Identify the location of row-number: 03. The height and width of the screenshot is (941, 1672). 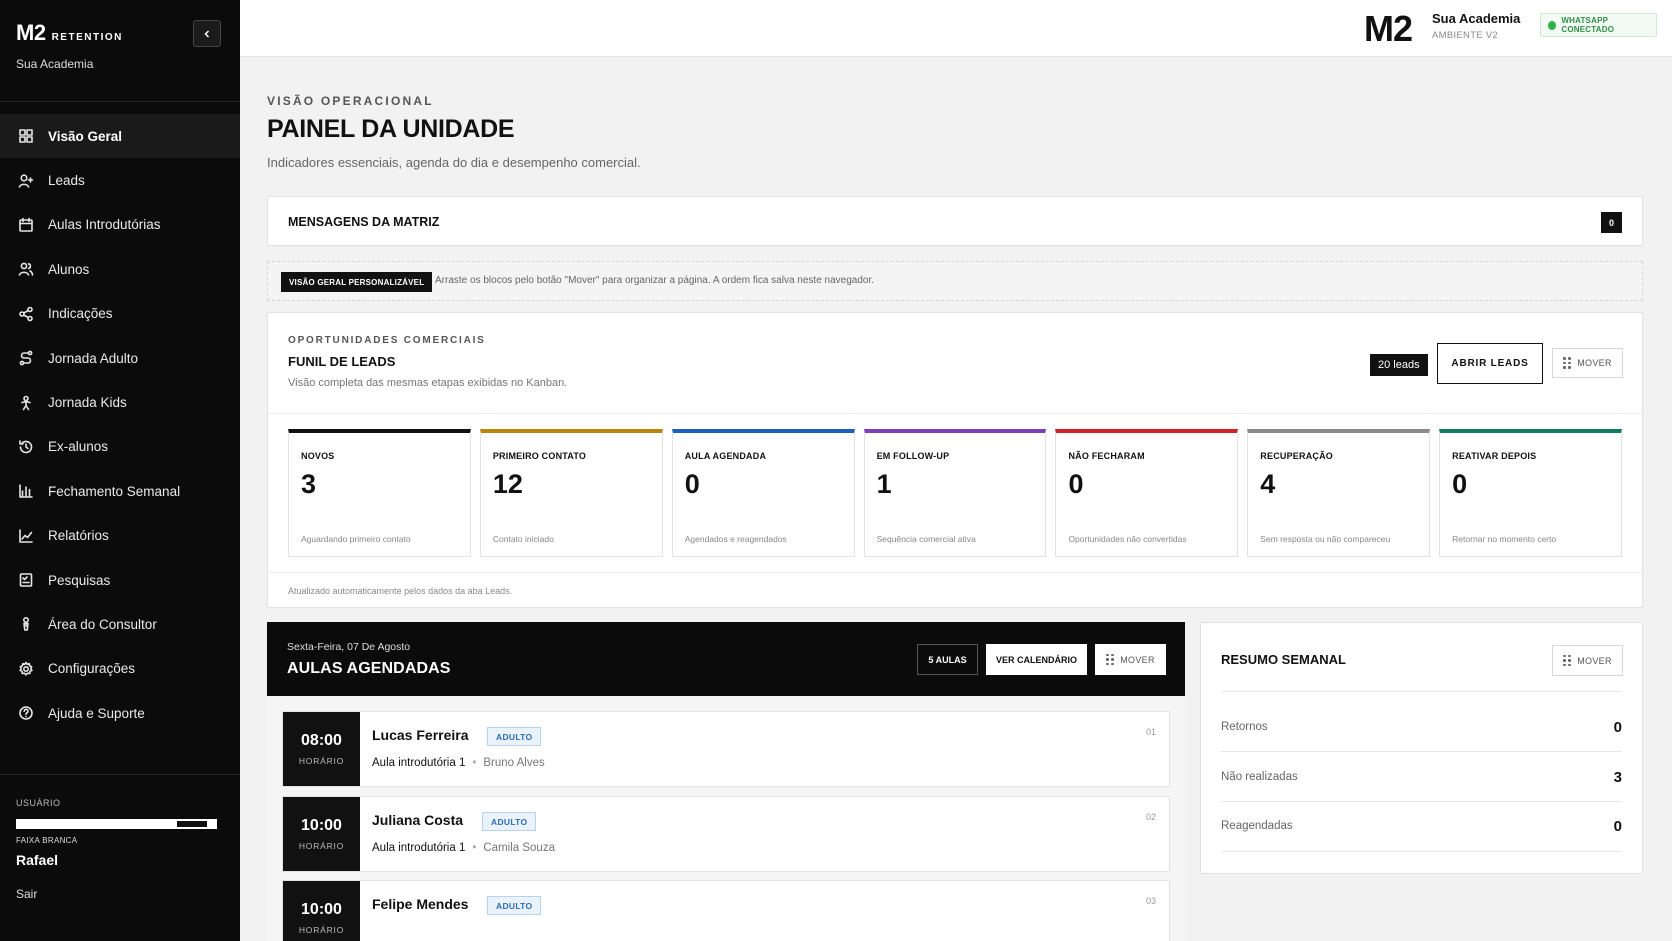
(1150, 901).